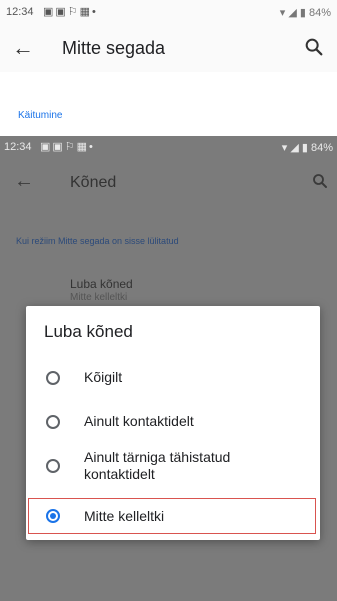 This screenshot has width=337, height=601. I want to click on option-nobody: Mitte kelleltki, so click(173, 517).